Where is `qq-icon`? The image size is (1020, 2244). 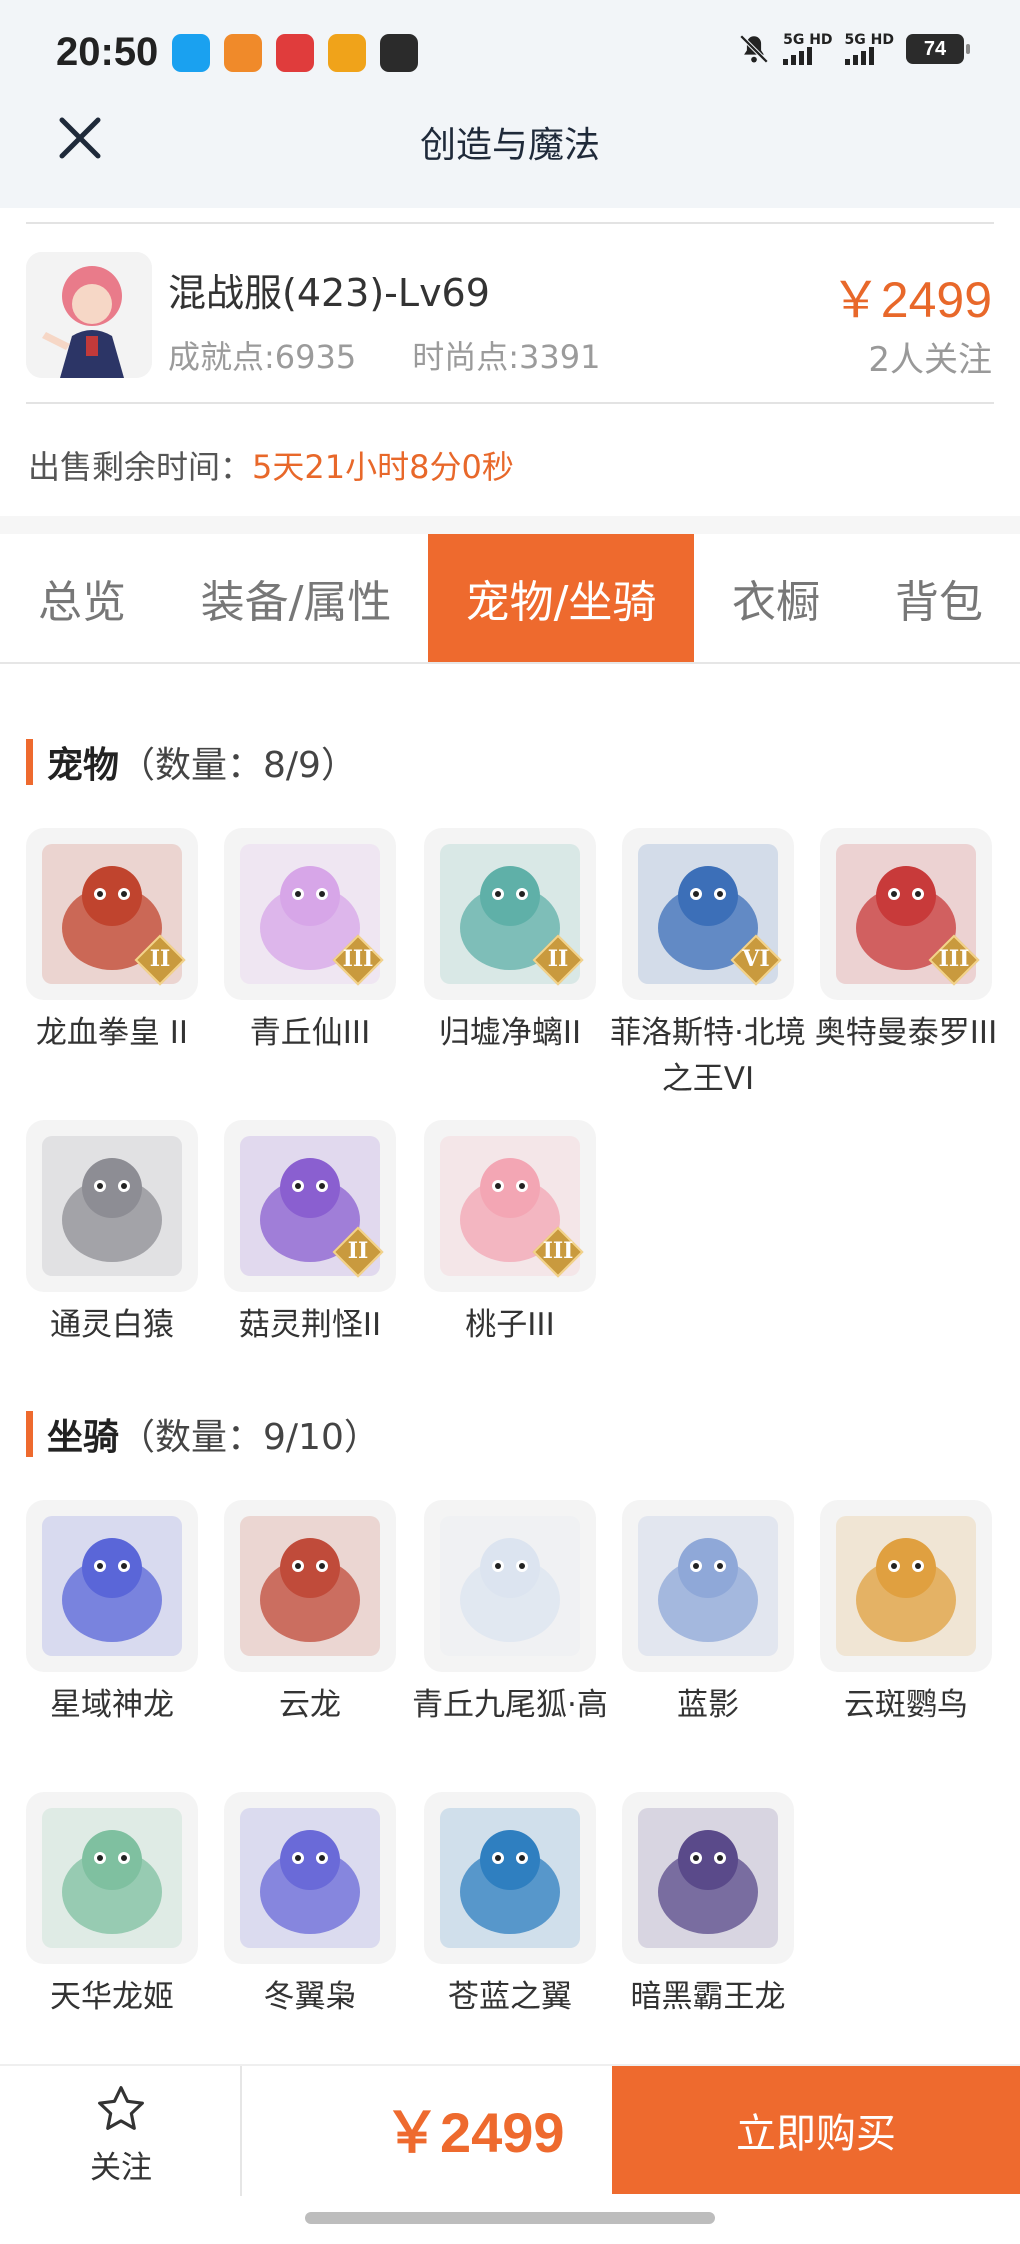 qq-icon is located at coordinates (191, 53).